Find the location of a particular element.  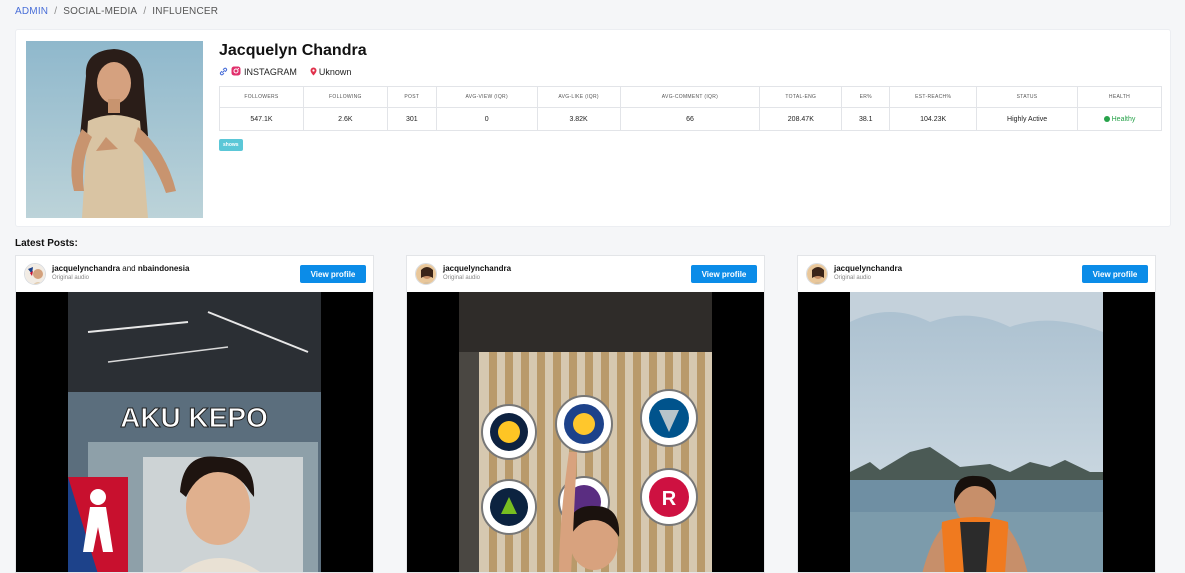

value-est-reach: 104.23K is located at coordinates (933, 119).